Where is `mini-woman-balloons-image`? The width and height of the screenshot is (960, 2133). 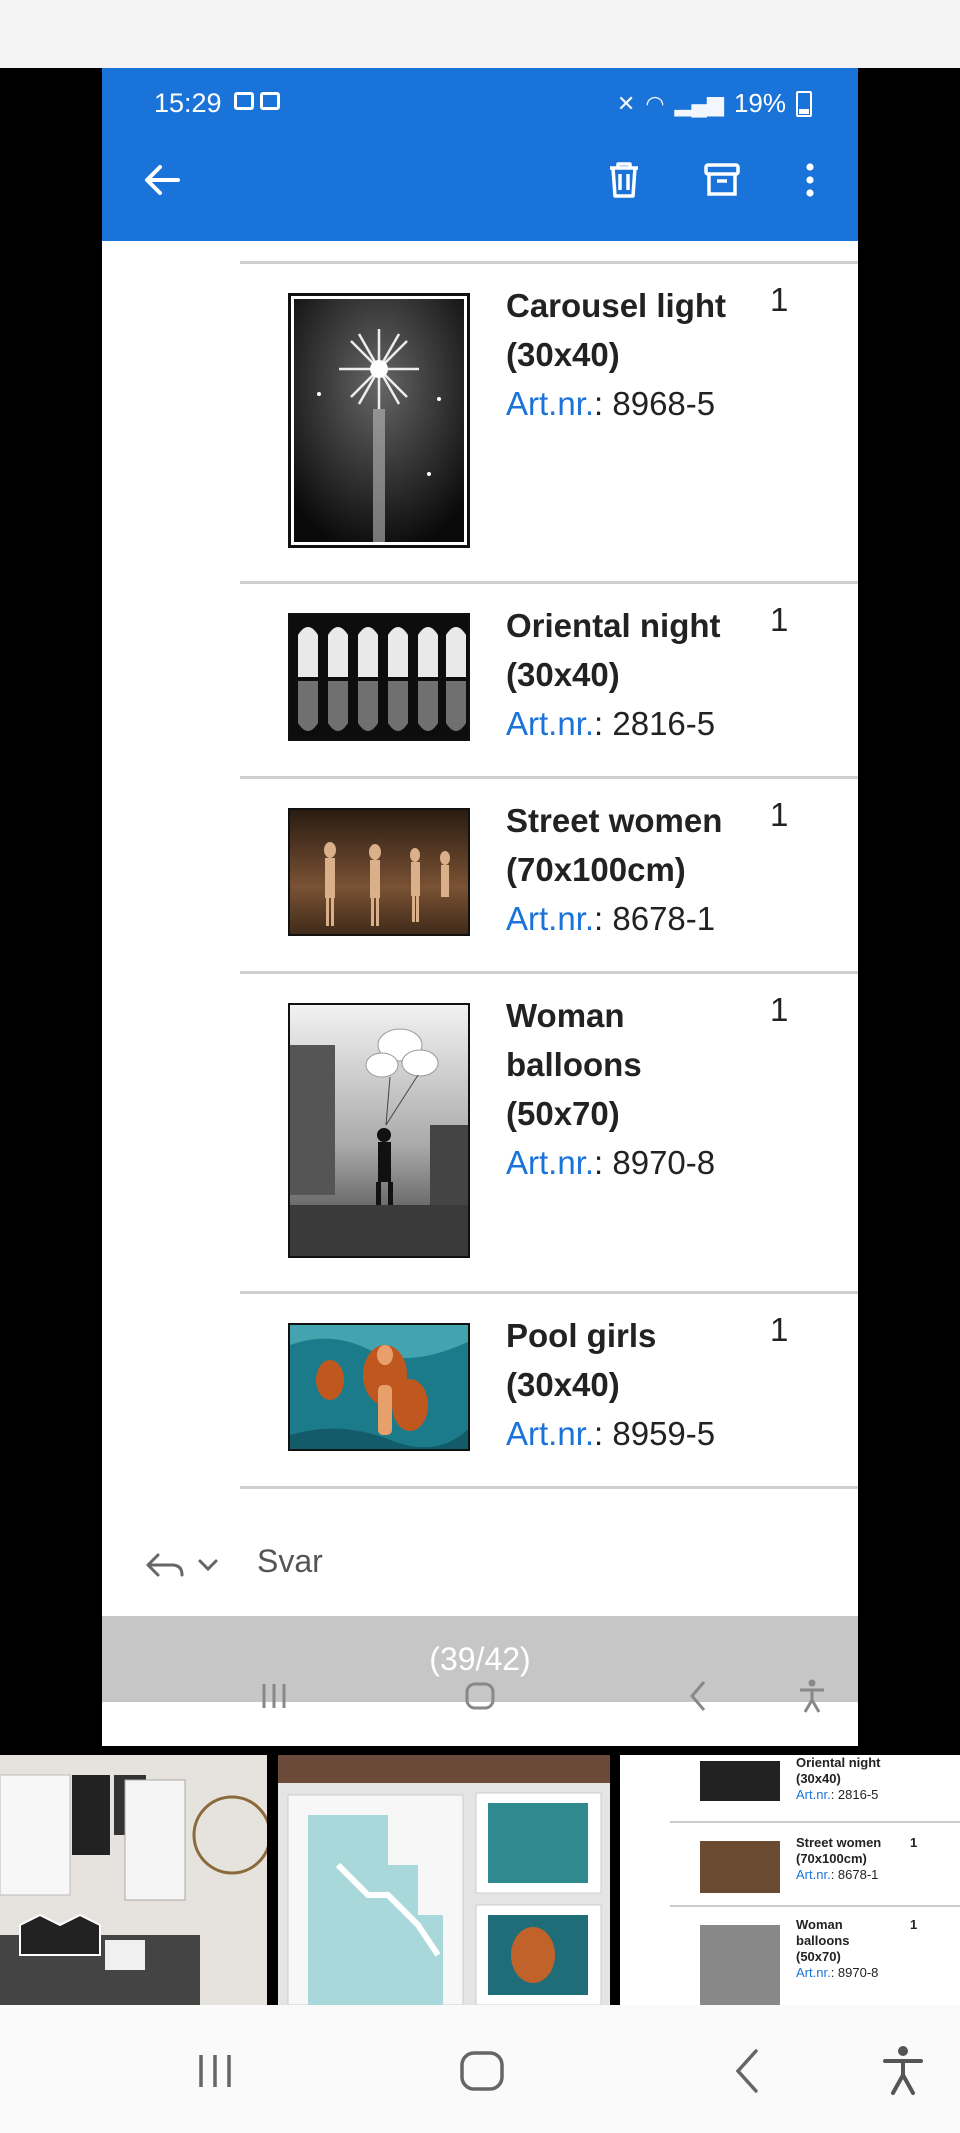
mini-woman-balloons-image is located at coordinates (740, 1965).